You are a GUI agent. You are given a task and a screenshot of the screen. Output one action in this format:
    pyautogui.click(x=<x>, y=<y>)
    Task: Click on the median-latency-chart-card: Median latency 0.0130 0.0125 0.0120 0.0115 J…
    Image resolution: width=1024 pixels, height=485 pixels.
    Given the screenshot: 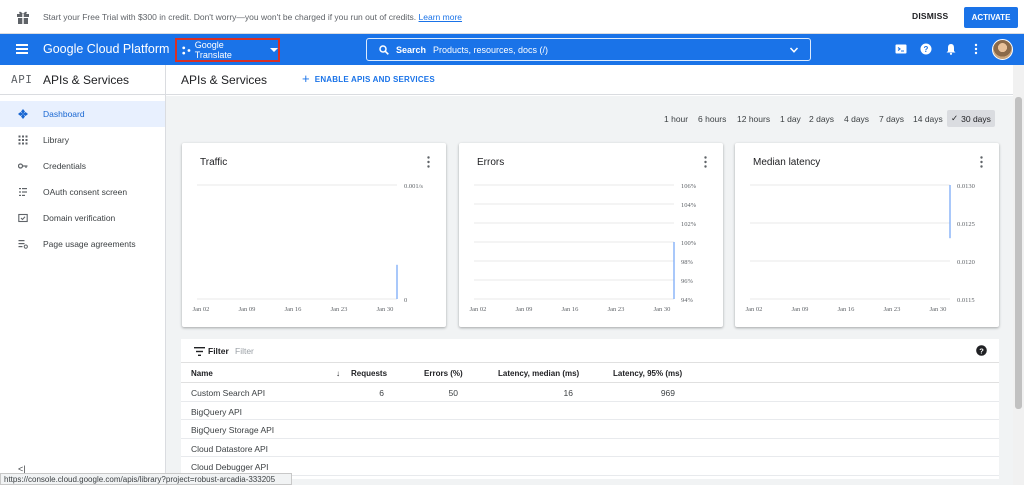 What is the action you would take?
    pyautogui.click(x=867, y=235)
    